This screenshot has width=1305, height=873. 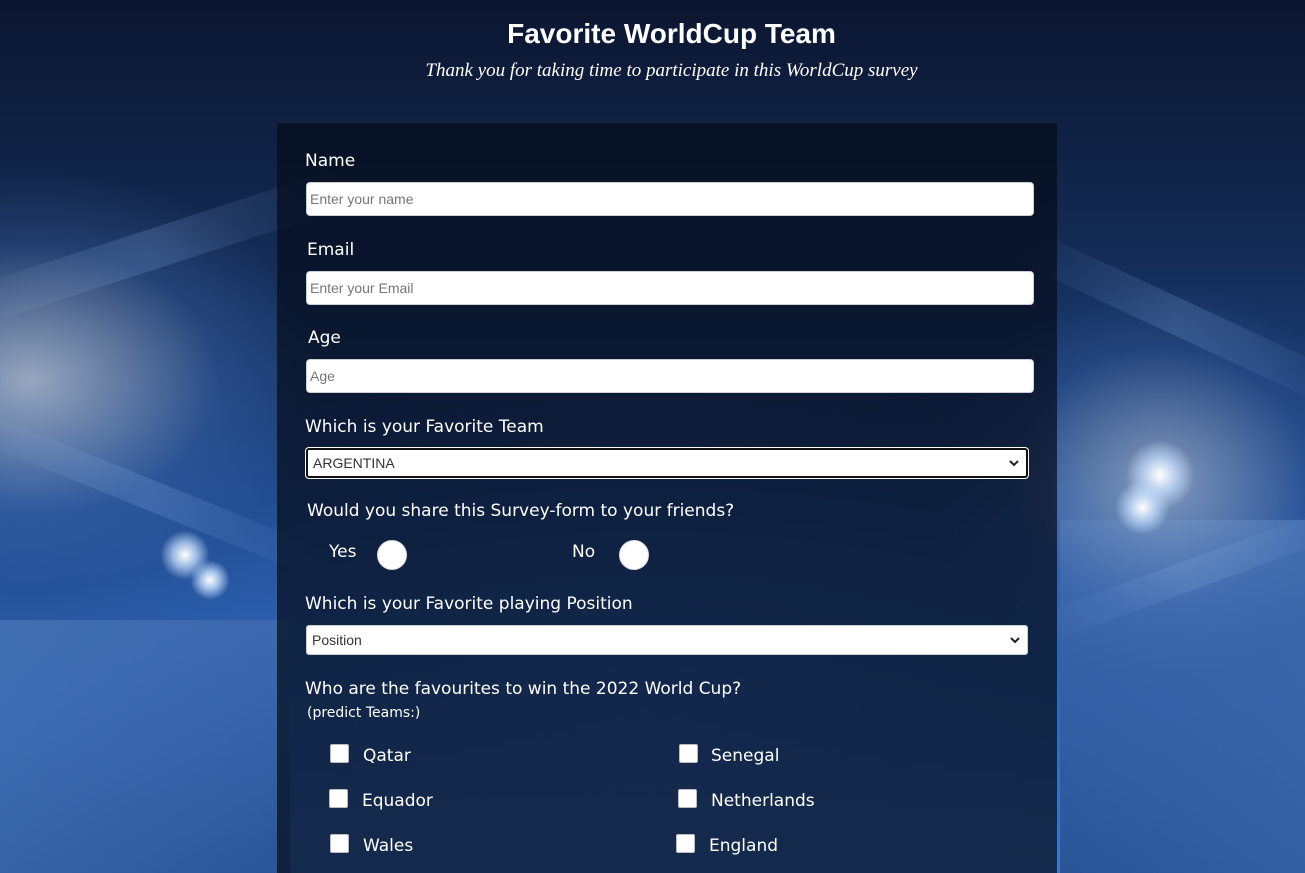 I want to click on equador-label: Equador, so click(x=397, y=801).